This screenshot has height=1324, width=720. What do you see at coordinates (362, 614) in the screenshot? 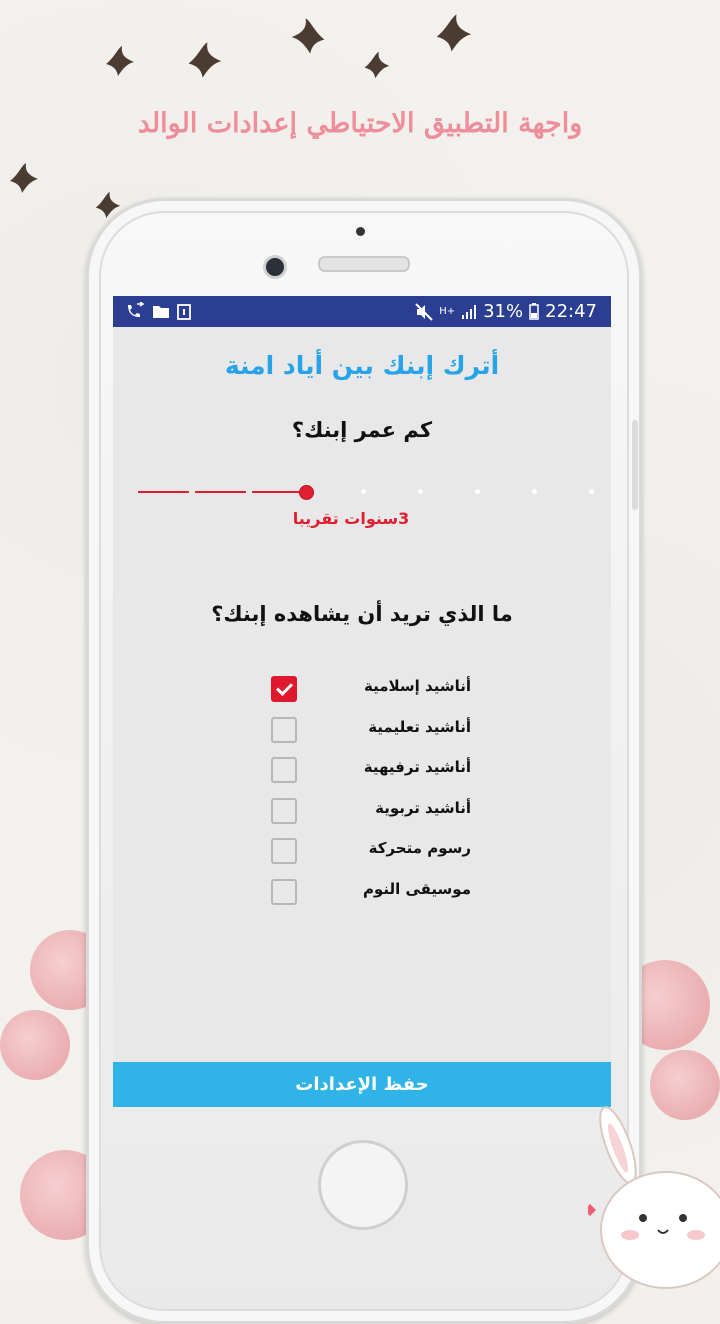
I see `content-question: ما الذي تريد أن يشاهده إبنك؟` at bounding box center [362, 614].